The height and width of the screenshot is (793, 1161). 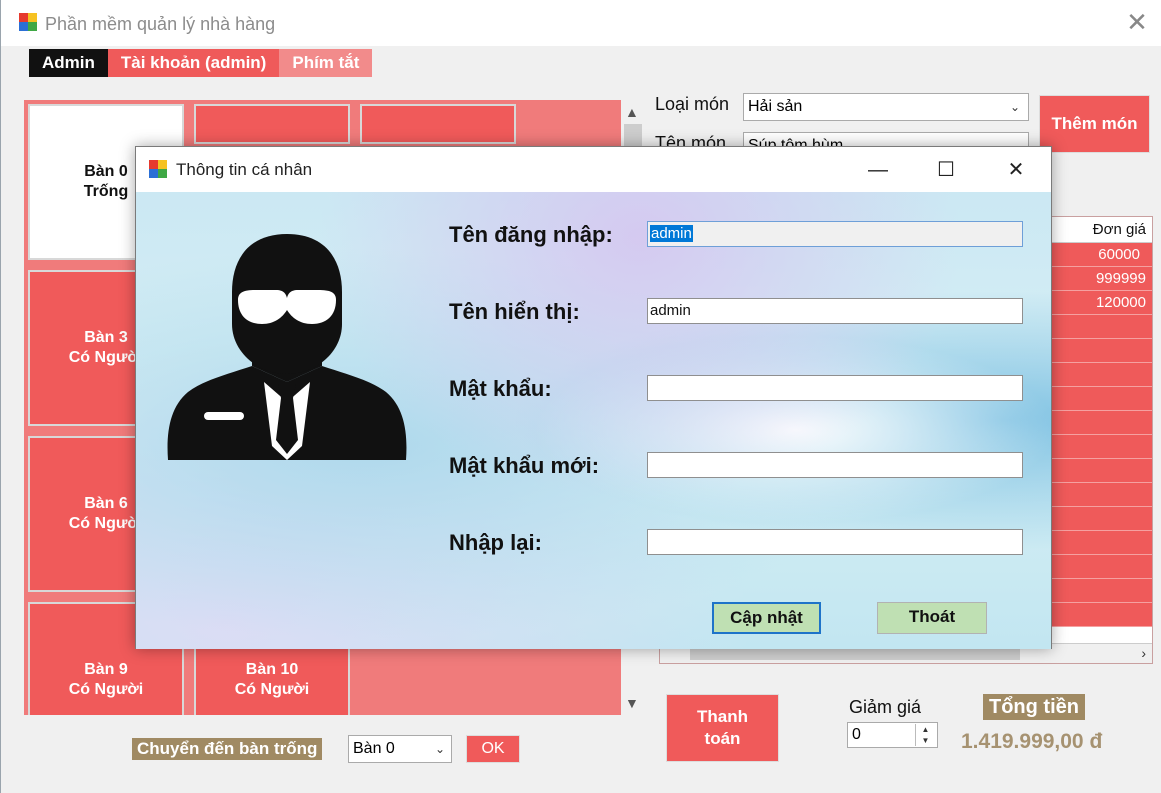 What do you see at coordinates (946, 170) in the screenshot?
I see `maximize-icon: ☐` at bounding box center [946, 170].